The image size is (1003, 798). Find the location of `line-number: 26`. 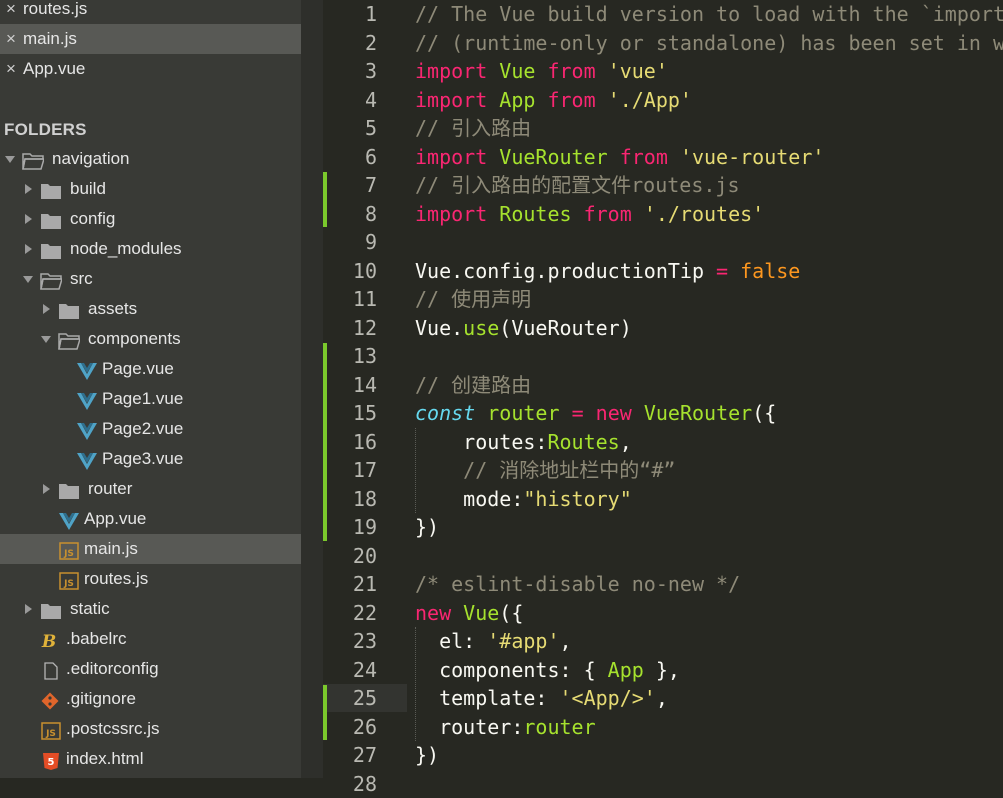

line-number: 26 is located at coordinates (364, 726).